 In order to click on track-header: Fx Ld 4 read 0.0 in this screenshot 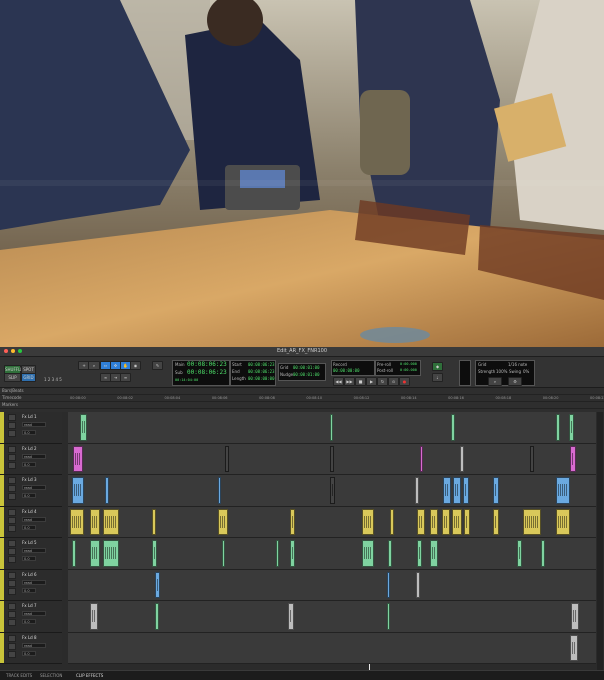, I will do `click(31, 522)`.